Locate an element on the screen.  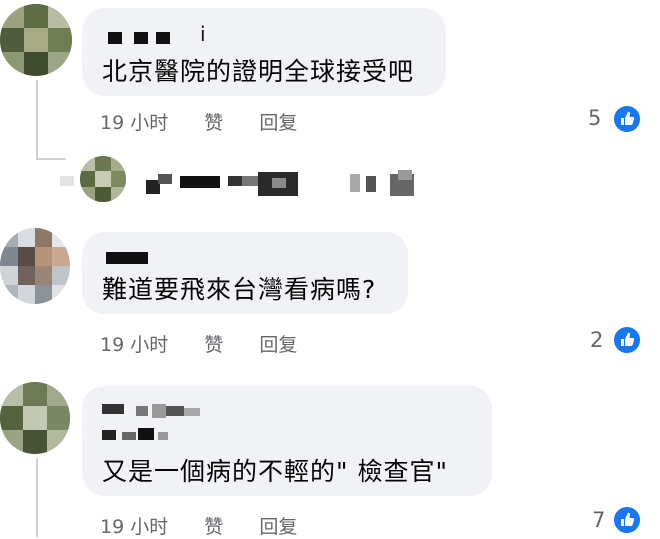
comment-bubble: 又是一個病的不輕的" 檢查官" is located at coordinates (287, 441).